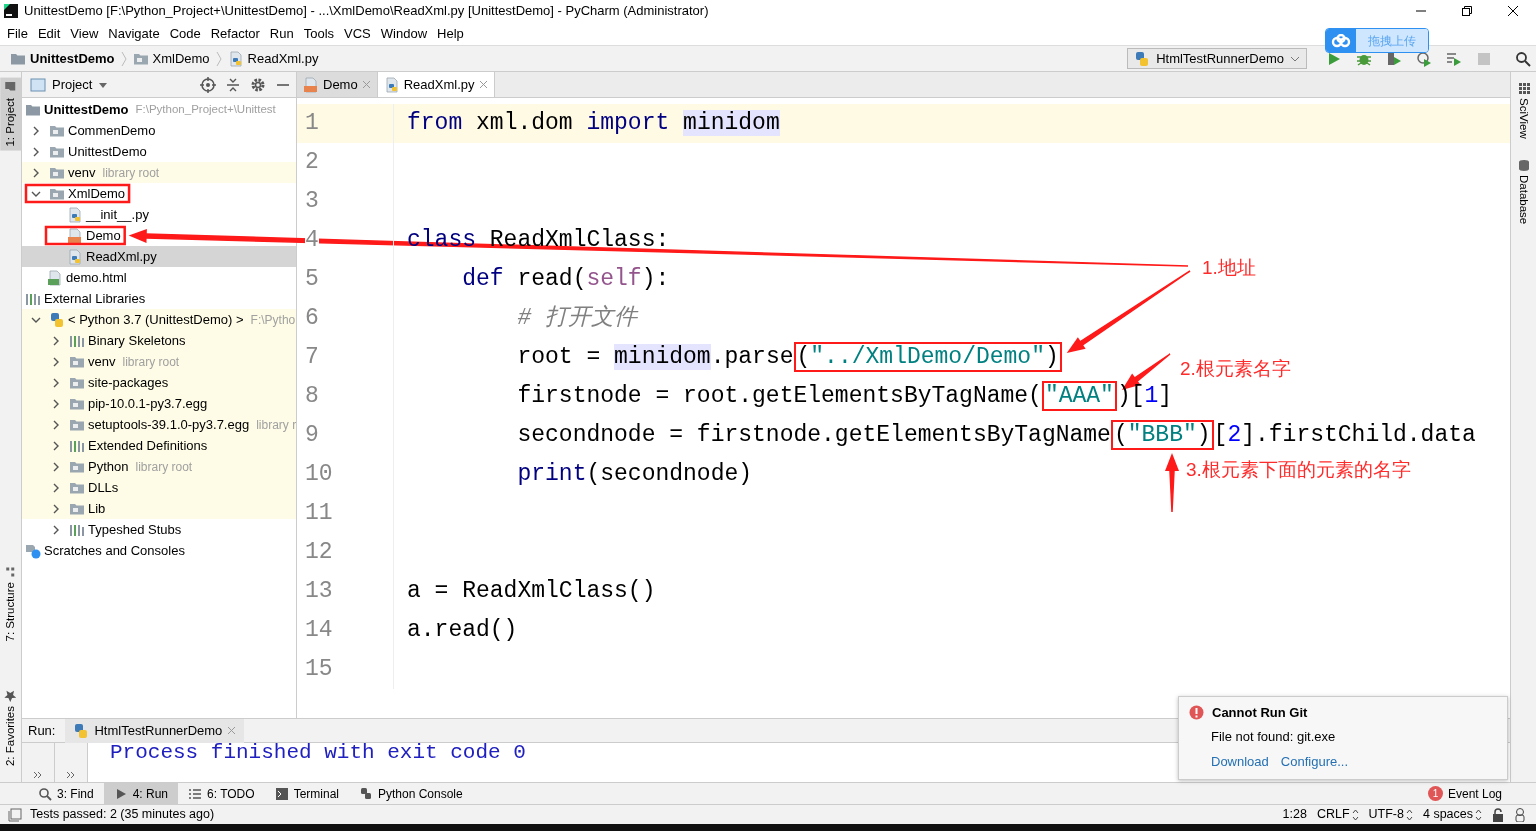 The width and height of the screenshot is (1536, 831). I want to click on run-tab: HtmlTestRunnerDemo, so click(155, 730).